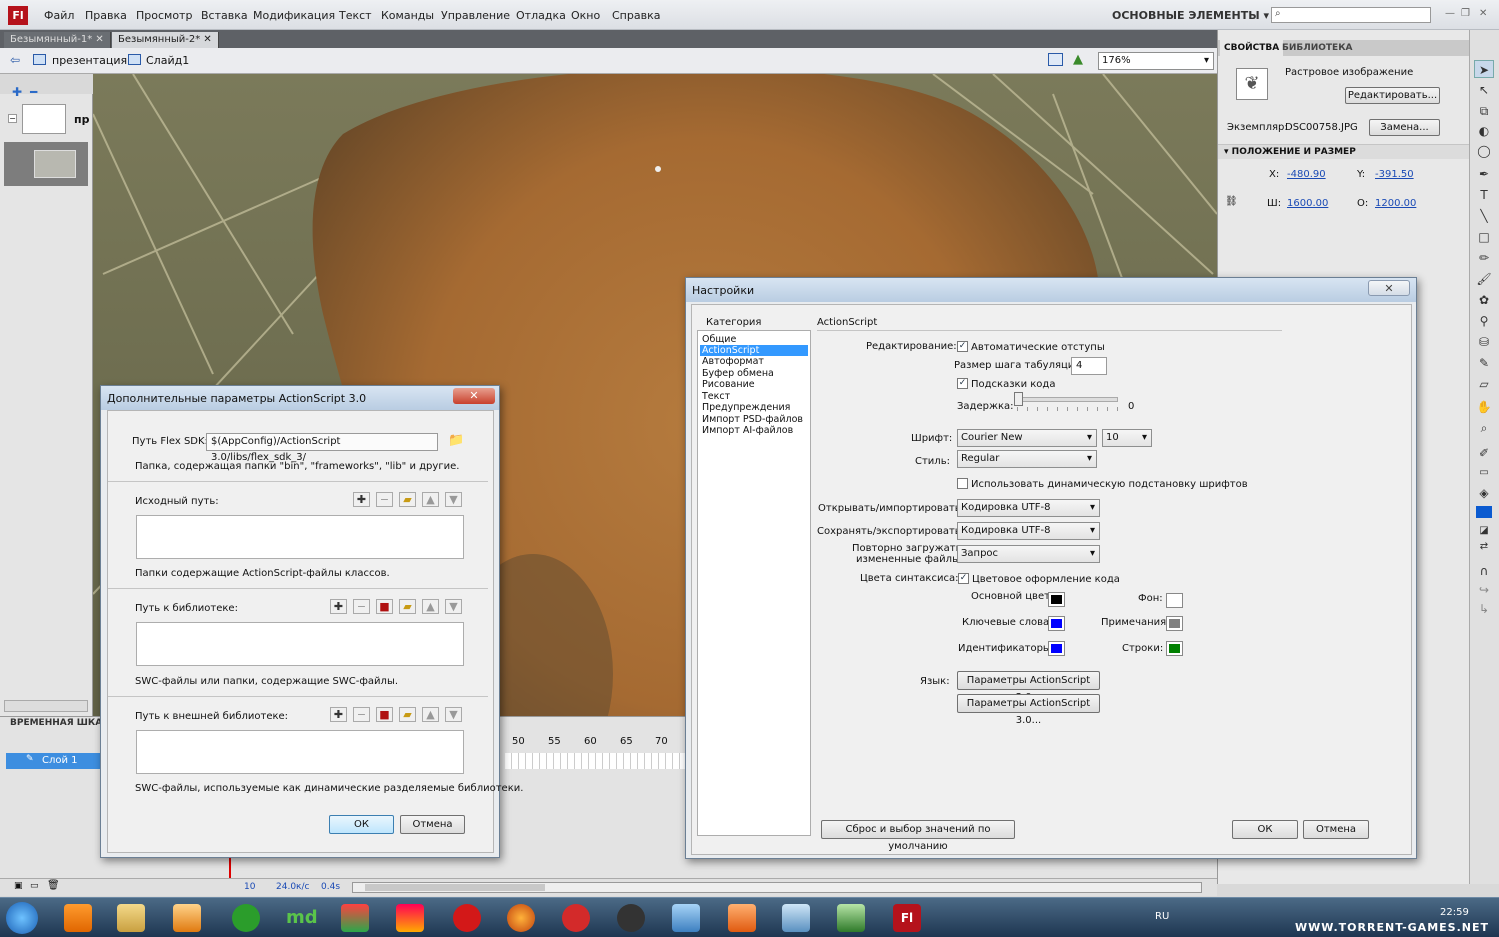 The image size is (1499, 937). Describe the element at coordinates (754, 339) in the screenshot. I see `category-general: Общие` at that location.